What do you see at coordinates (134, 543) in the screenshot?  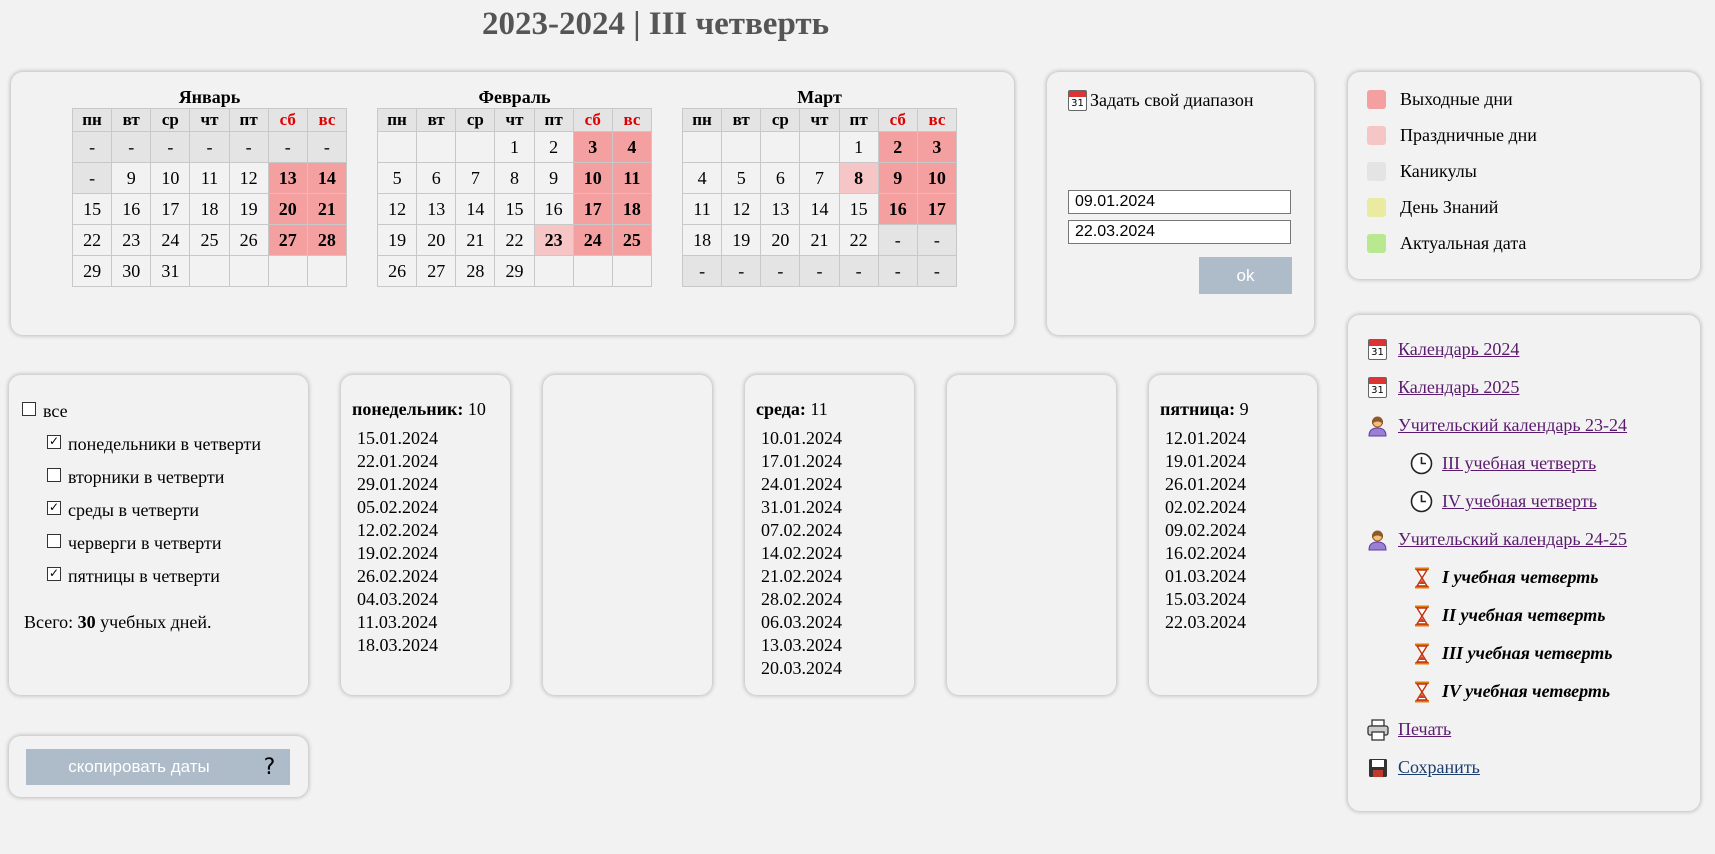 I see `weekday-checkbox: черверги в четверти` at bounding box center [134, 543].